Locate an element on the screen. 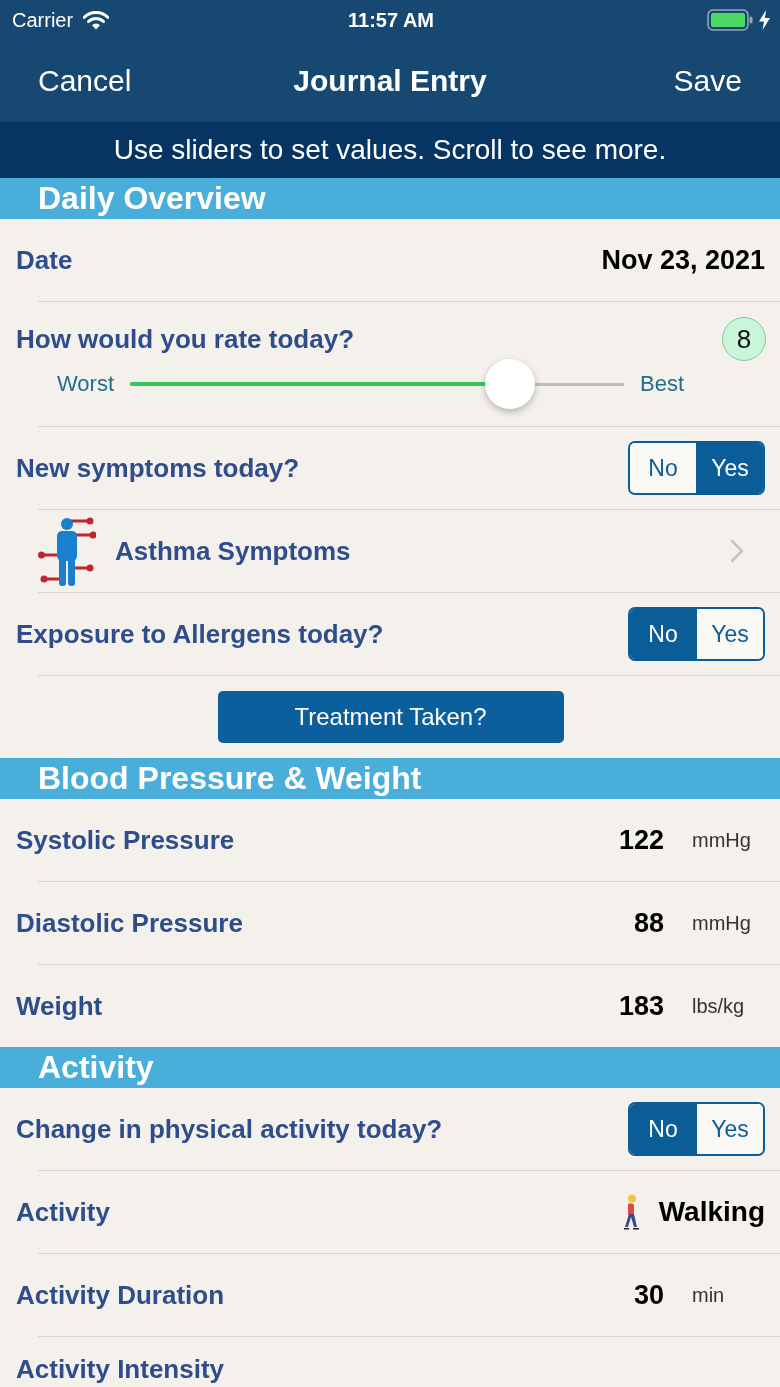  question-label: How would you rate today? is located at coordinates (185, 339).